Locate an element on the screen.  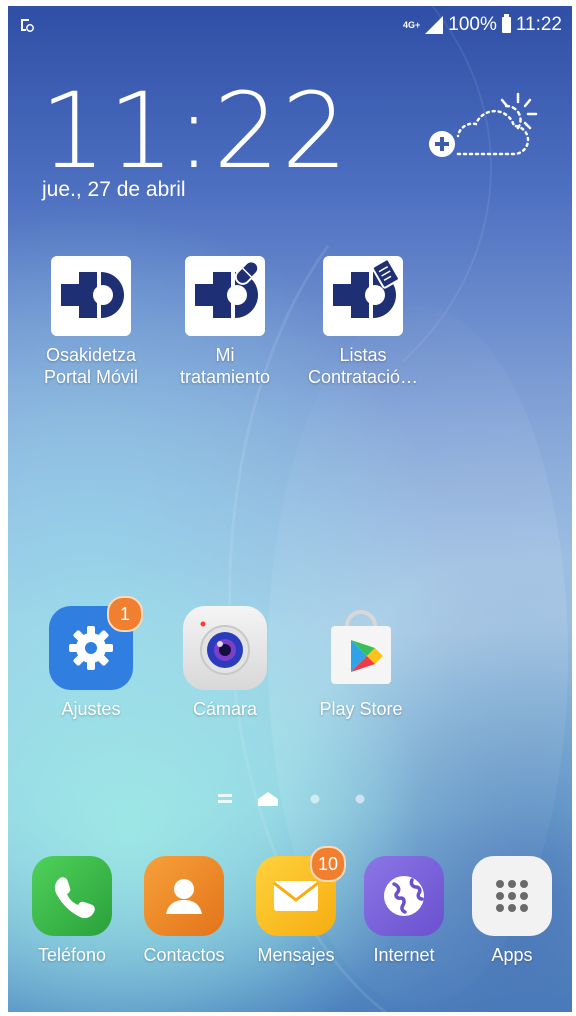
status-icons: 4G+ 100% 11:22 is located at coordinates (482, 25).